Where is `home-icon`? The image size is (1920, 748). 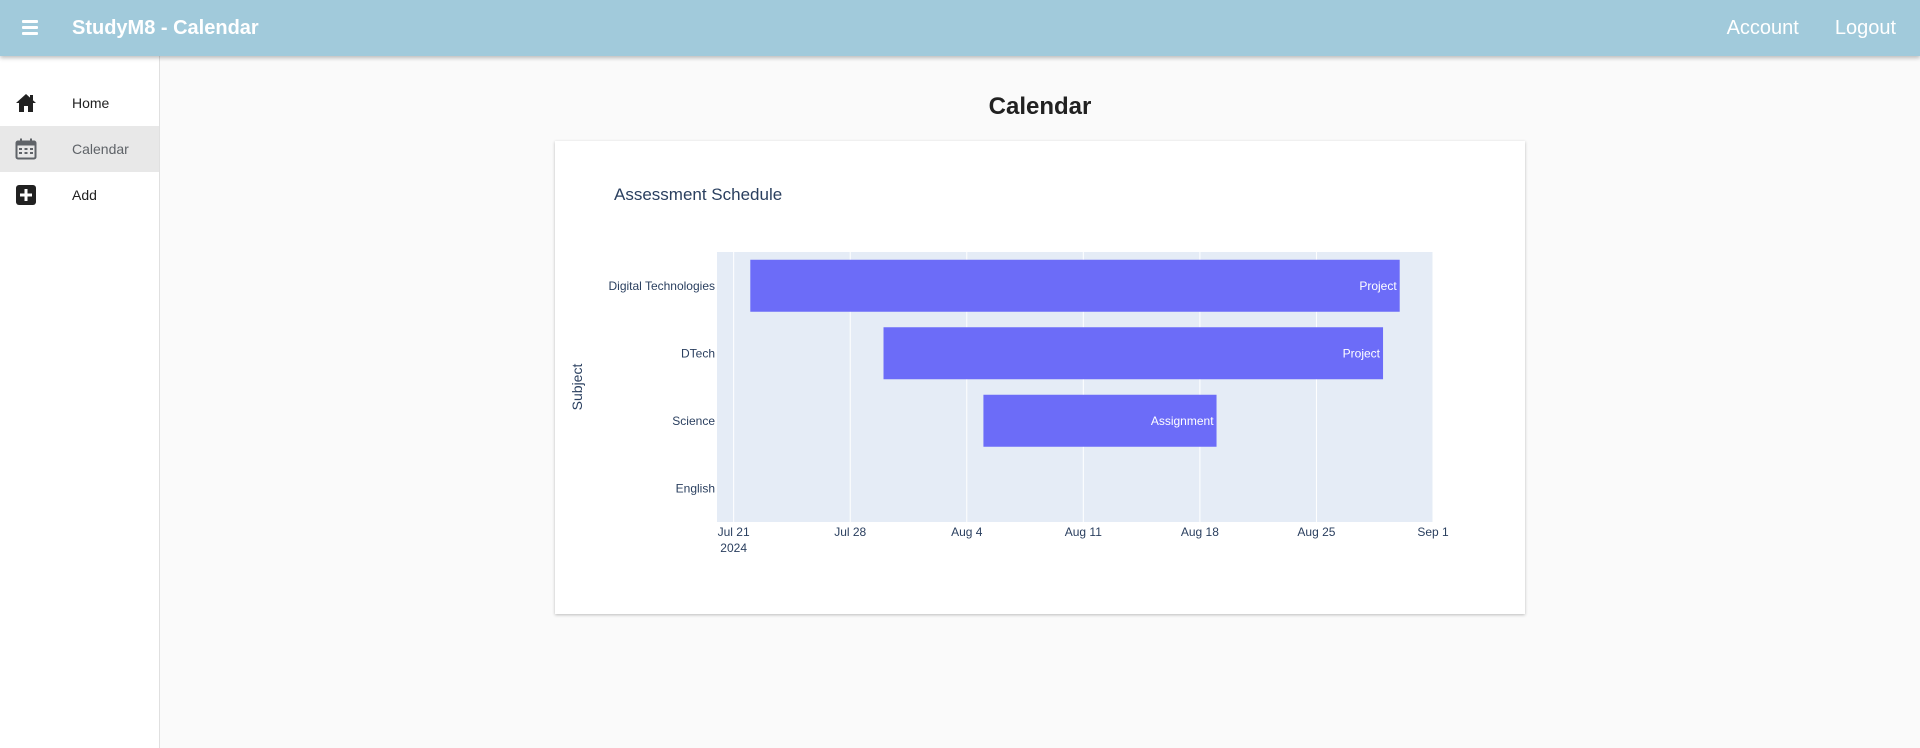 home-icon is located at coordinates (26, 103).